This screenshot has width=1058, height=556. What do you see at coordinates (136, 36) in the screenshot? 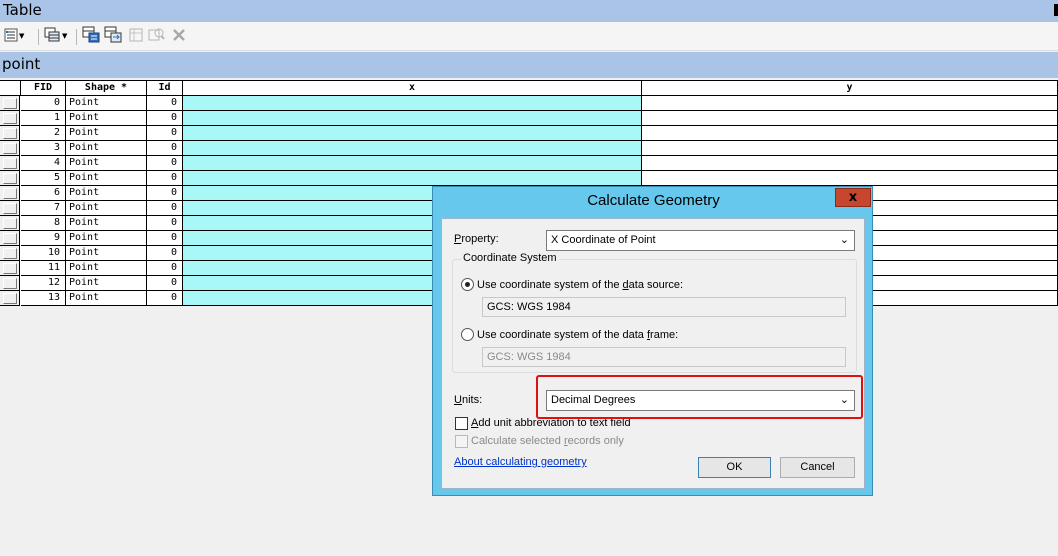
I see `clear-selection-button` at bounding box center [136, 36].